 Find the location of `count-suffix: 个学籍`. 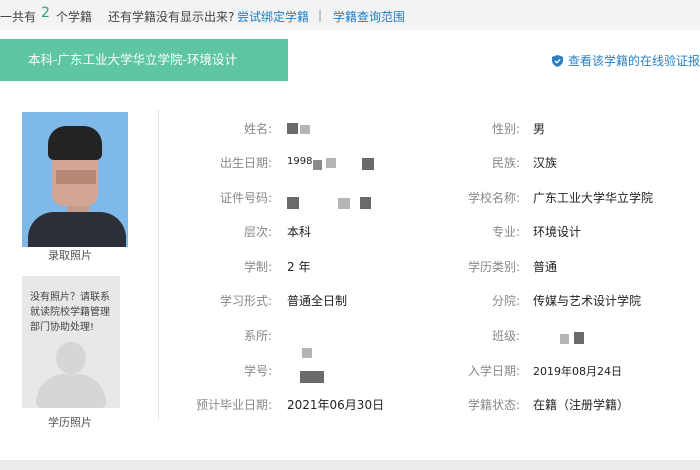

count-suffix: 个学籍 is located at coordinates (74, 17).